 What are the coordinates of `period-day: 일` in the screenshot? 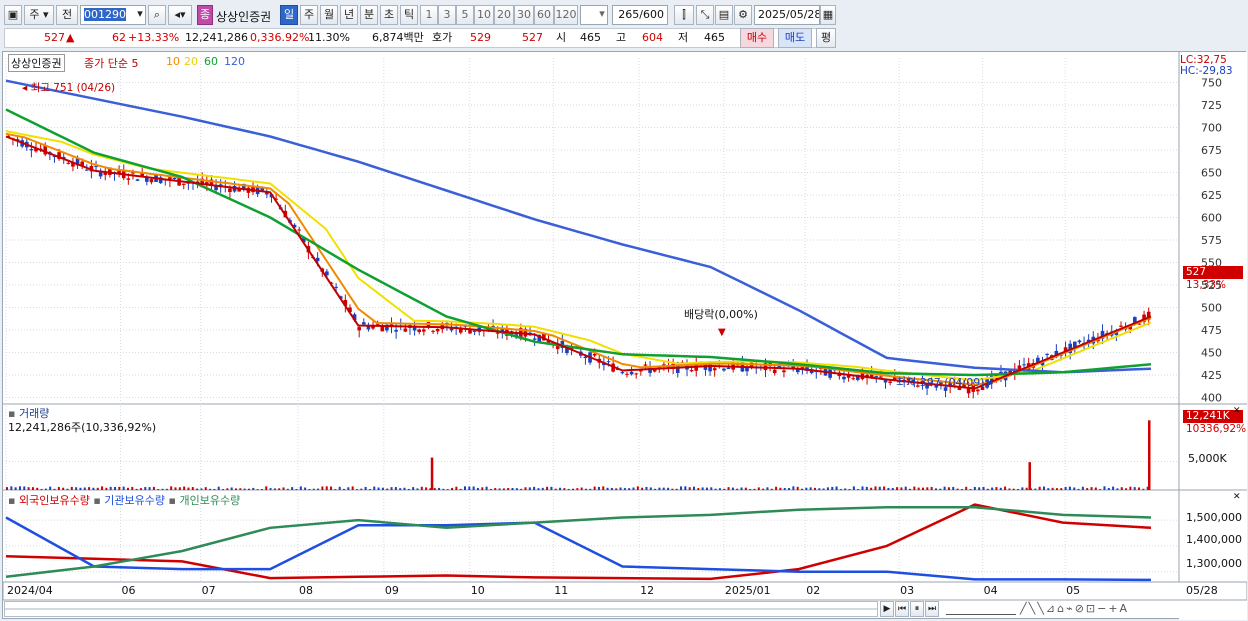 It's located at (289, 15).